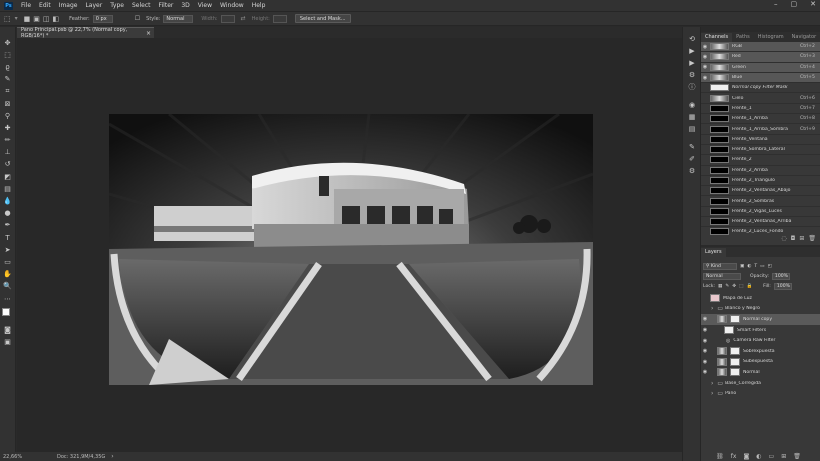 Image resolution: width=820 pixels, height=461 pixels. What do you see at coordinates (758, 456) in the screenshot?
I see `adjustment-layer-icon: ◐` at bounding box center [758, 456].